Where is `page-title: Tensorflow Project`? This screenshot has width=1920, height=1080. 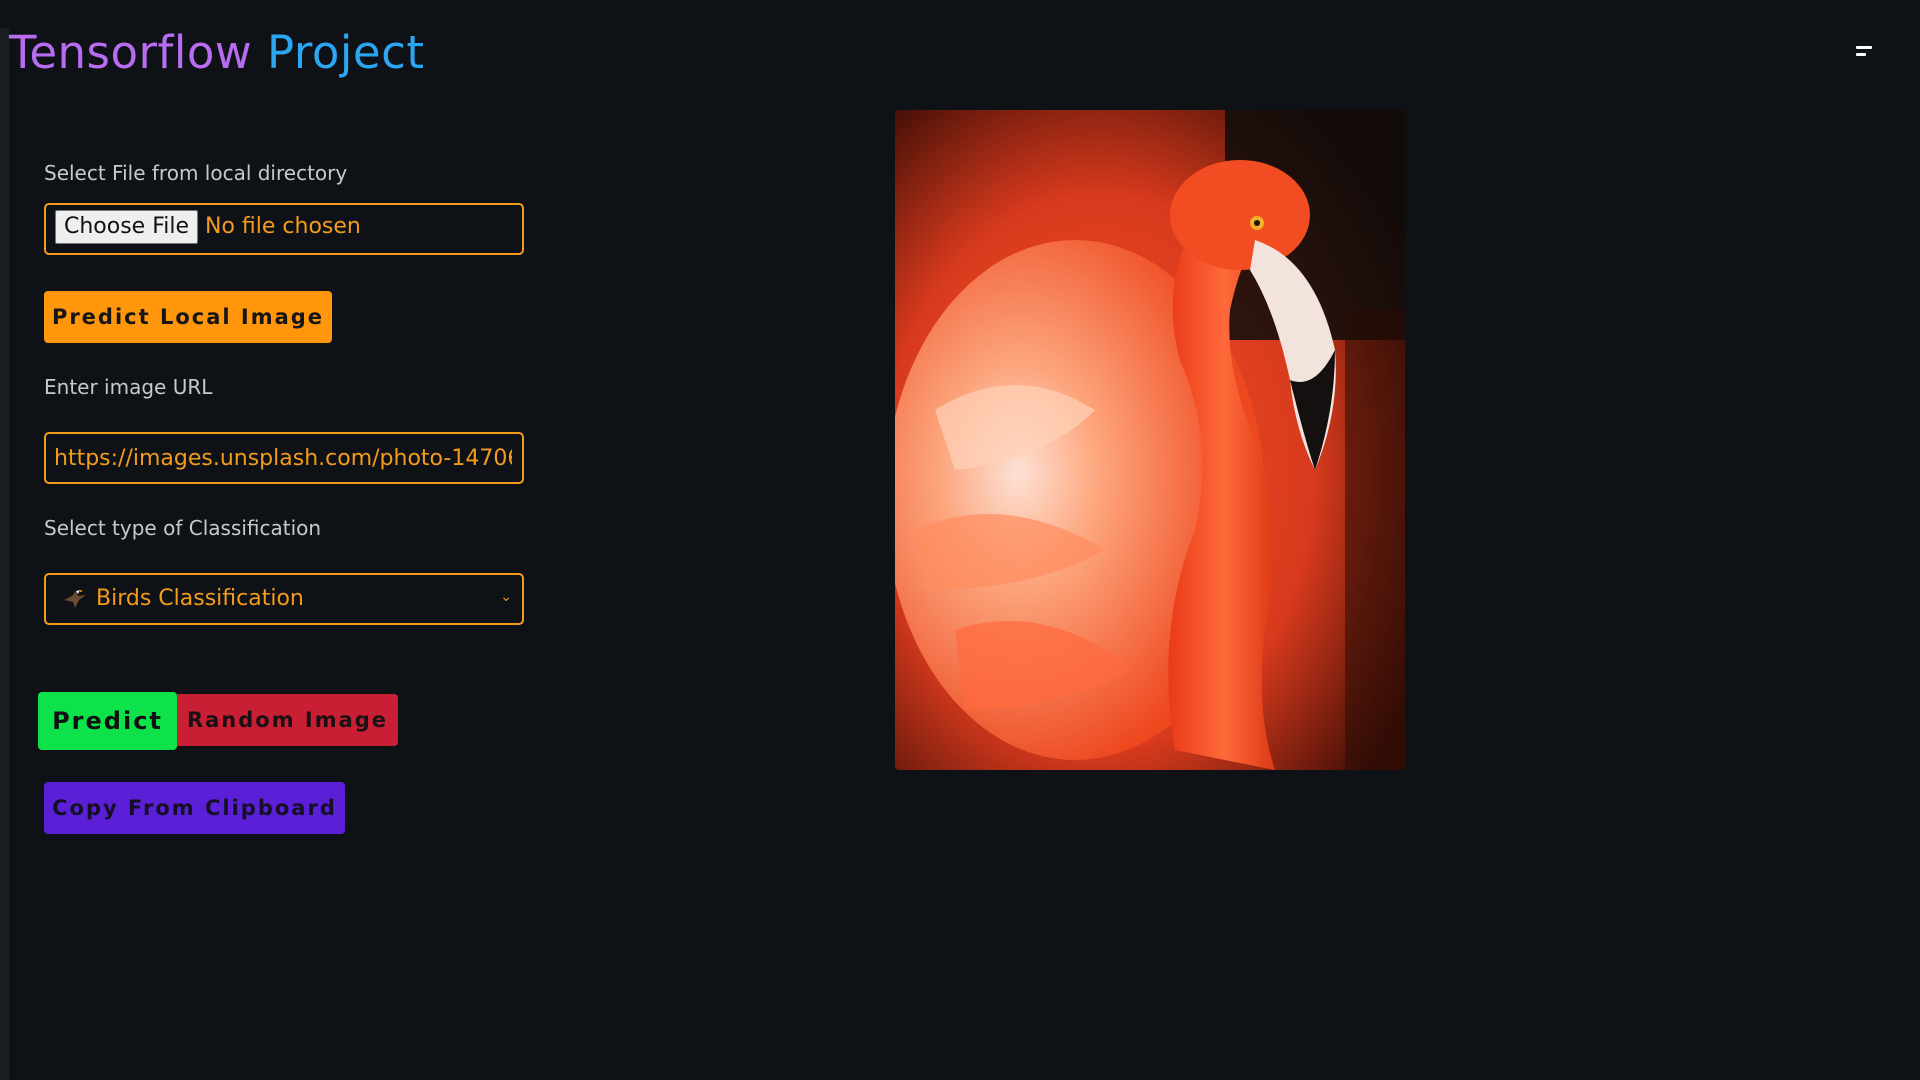
page-title: Tensorflow Project is located at coordinates (217, 52).